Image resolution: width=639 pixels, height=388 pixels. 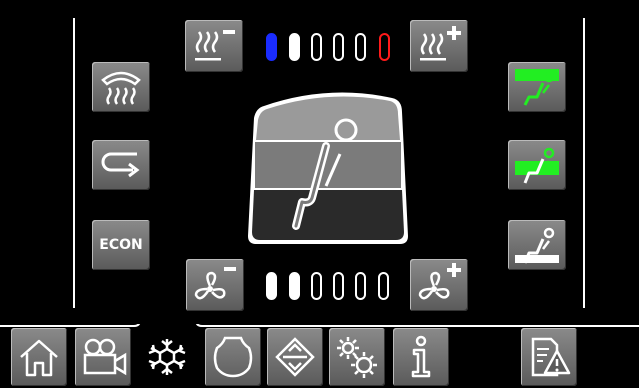 What do you see at coordinates (328, 168) in the screenshot?
I see `seat-airflow-diagram` at bounding box center [328, 168].